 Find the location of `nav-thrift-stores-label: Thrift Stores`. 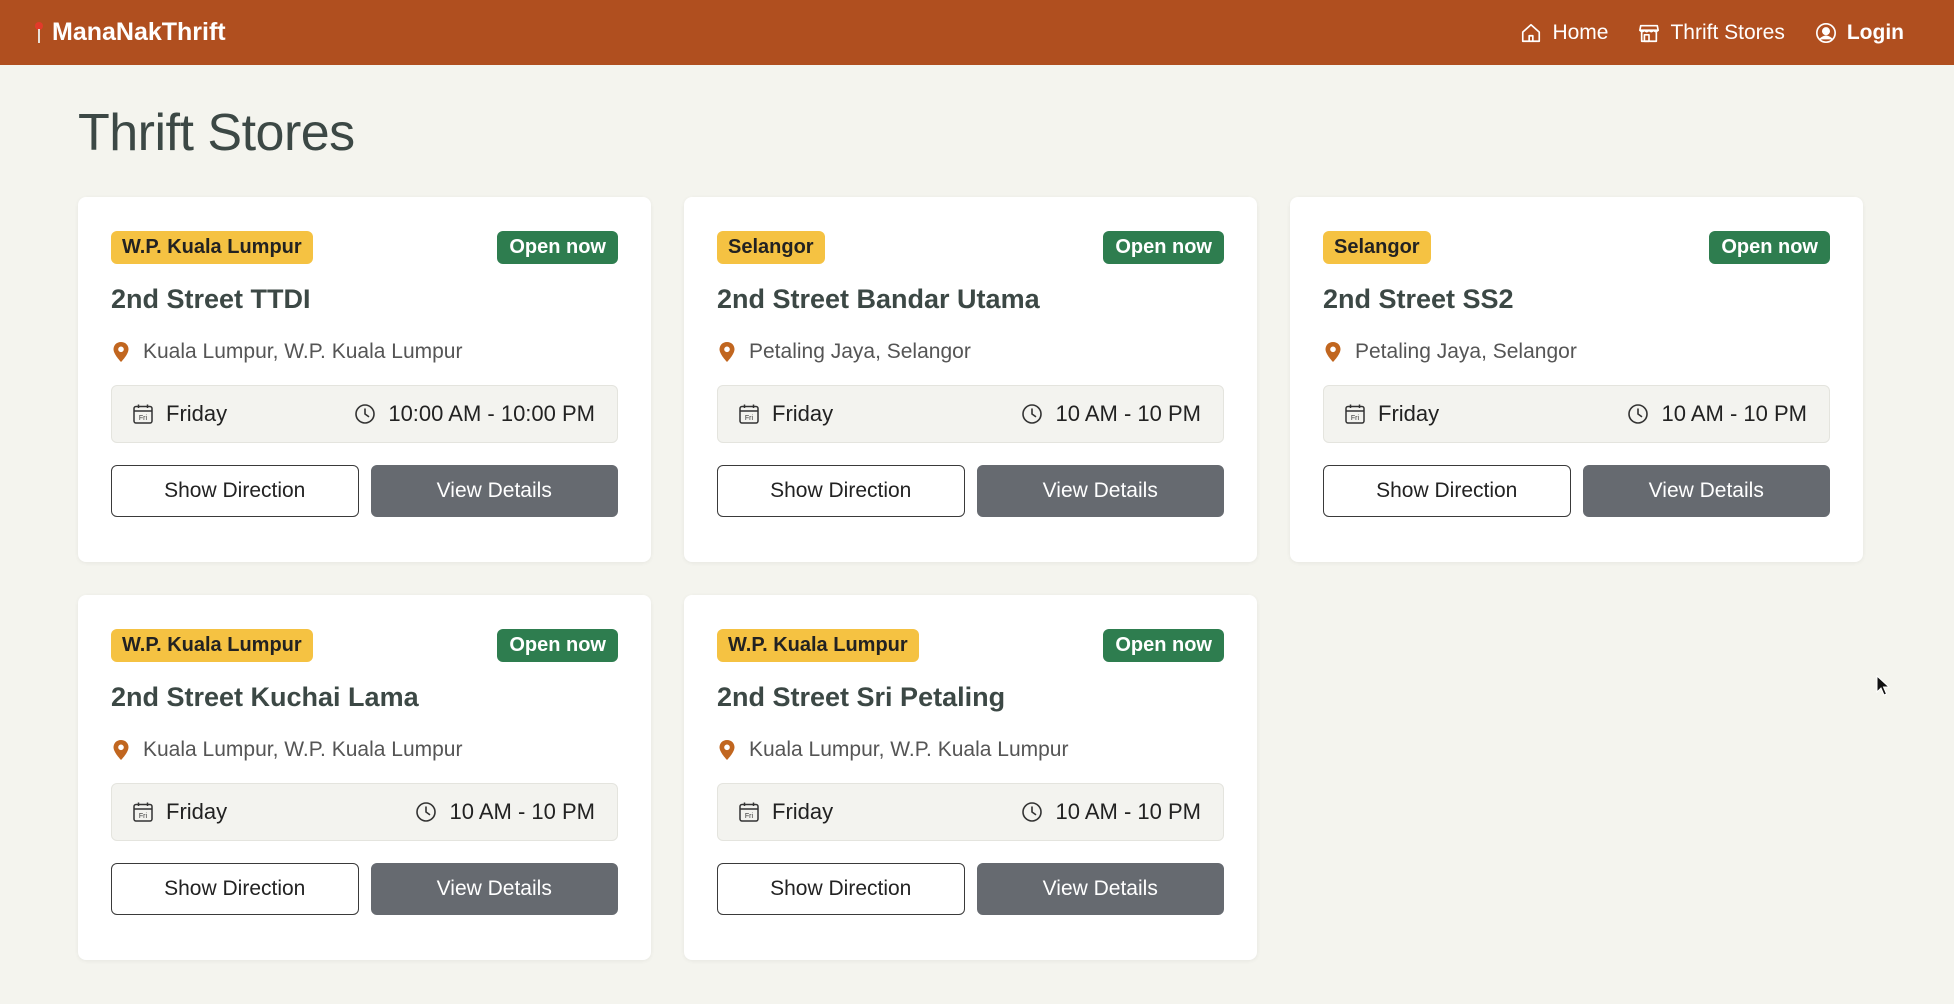

nav-thrift-stores-label: Thrift Stores is located at coordinates (1727, 32).